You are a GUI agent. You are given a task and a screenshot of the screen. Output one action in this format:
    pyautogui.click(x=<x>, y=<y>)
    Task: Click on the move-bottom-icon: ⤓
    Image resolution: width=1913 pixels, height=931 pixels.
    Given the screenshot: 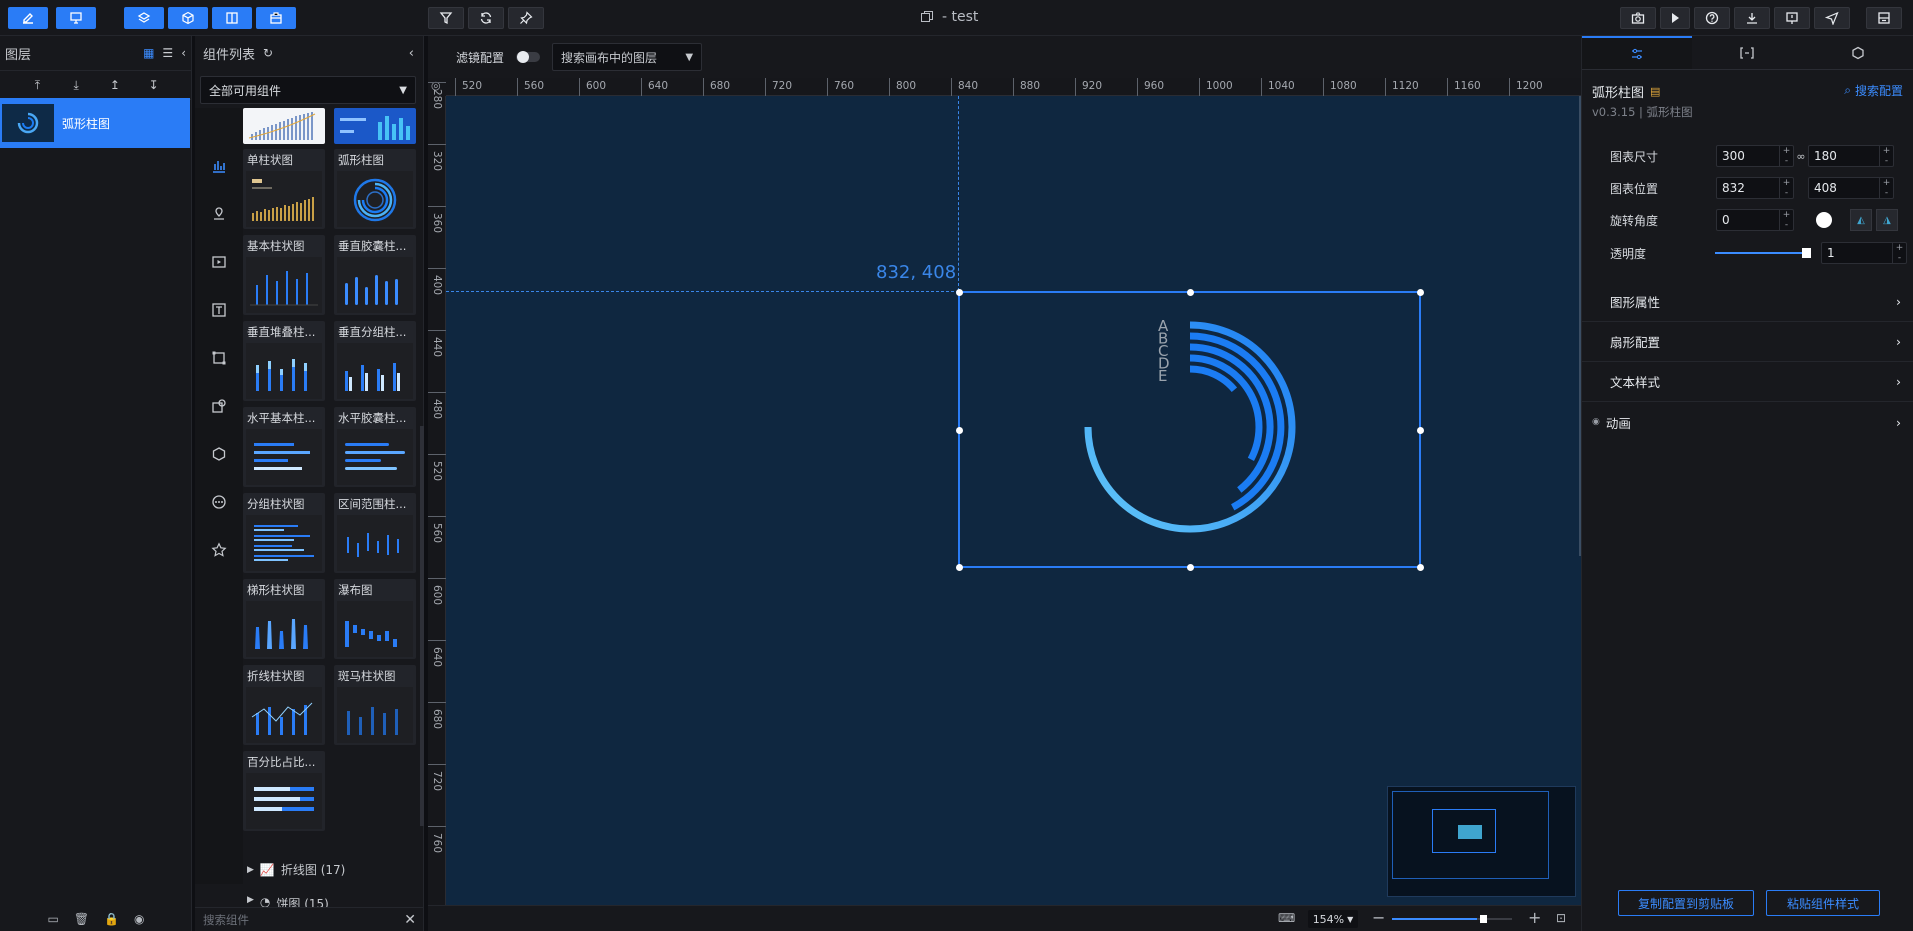 What is the action you would take?
    pyautogui.click(x=76, y=85)
    